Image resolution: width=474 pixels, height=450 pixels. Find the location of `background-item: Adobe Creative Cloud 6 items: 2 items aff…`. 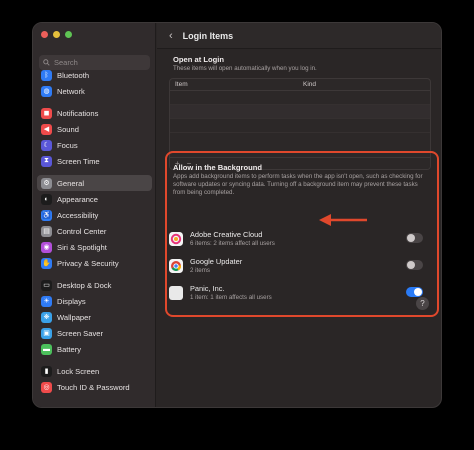

background-item: Adobe Creative Cloud 6 items: 2 items aff… is located at coordinates (300, 238).